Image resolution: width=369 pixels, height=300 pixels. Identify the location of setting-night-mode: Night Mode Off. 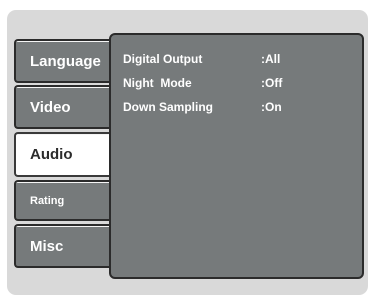
(202, 83).